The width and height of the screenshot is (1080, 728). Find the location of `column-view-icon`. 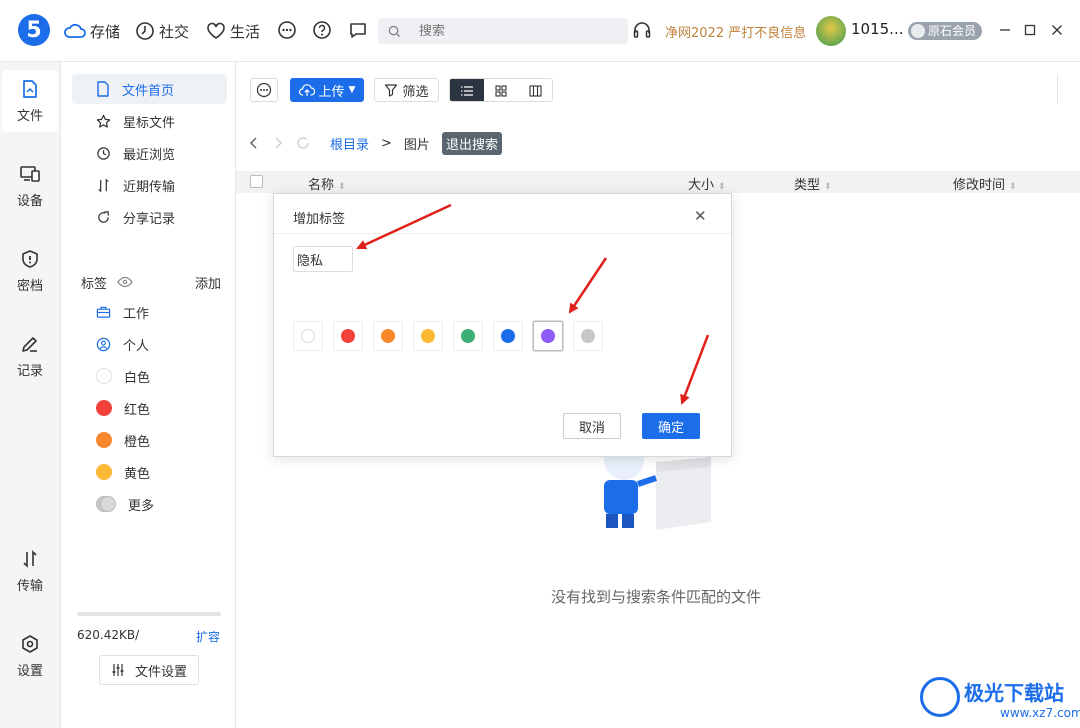

column-view-icon is located at coordinates (535, 90).